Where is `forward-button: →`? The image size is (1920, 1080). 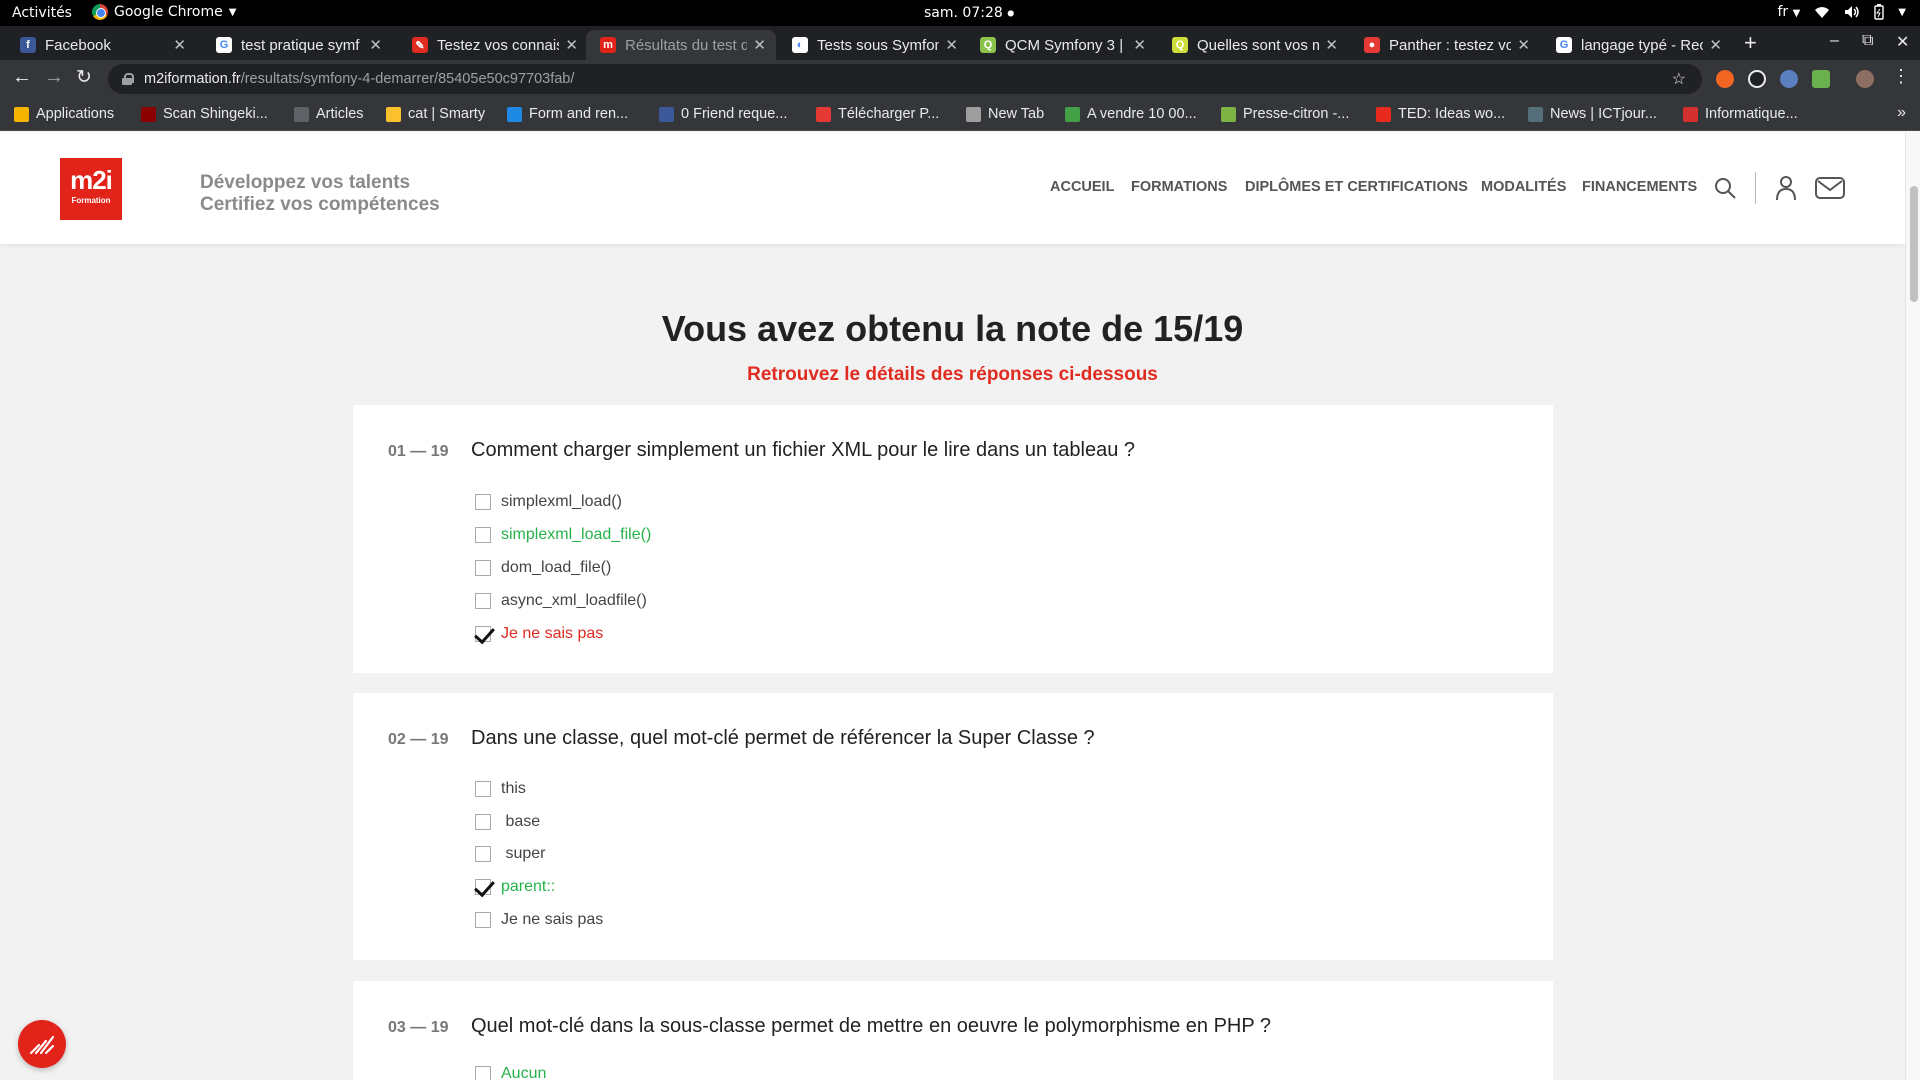 forward-button: → is located at coordinates (54, 77).